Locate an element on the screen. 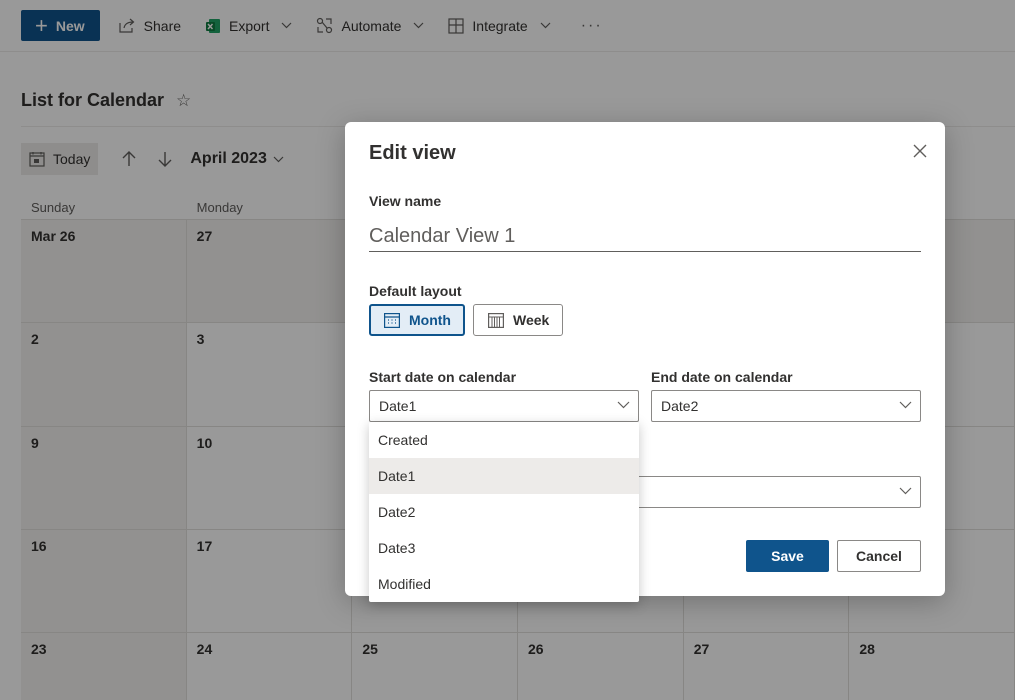 This screenshot has height=700, width=1015. dialog-title: Edit view is located at coordinates (412, 153).